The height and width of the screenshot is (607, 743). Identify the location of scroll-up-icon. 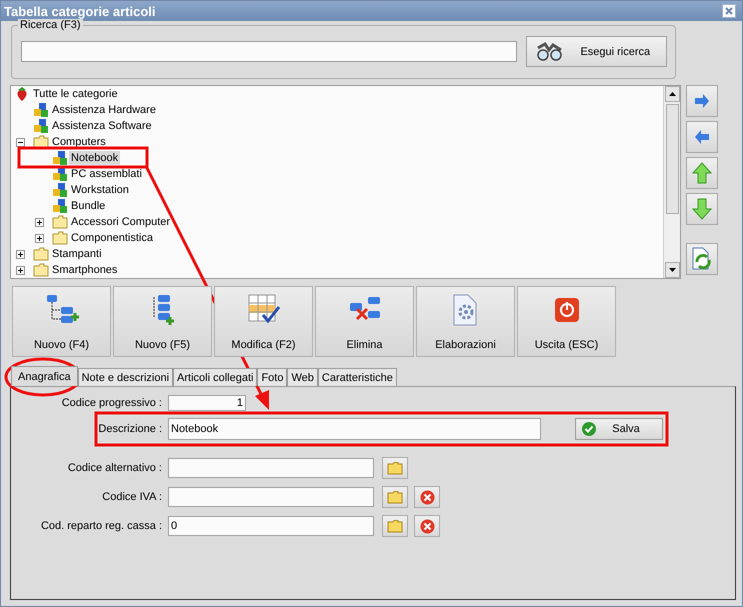
(672, 94).